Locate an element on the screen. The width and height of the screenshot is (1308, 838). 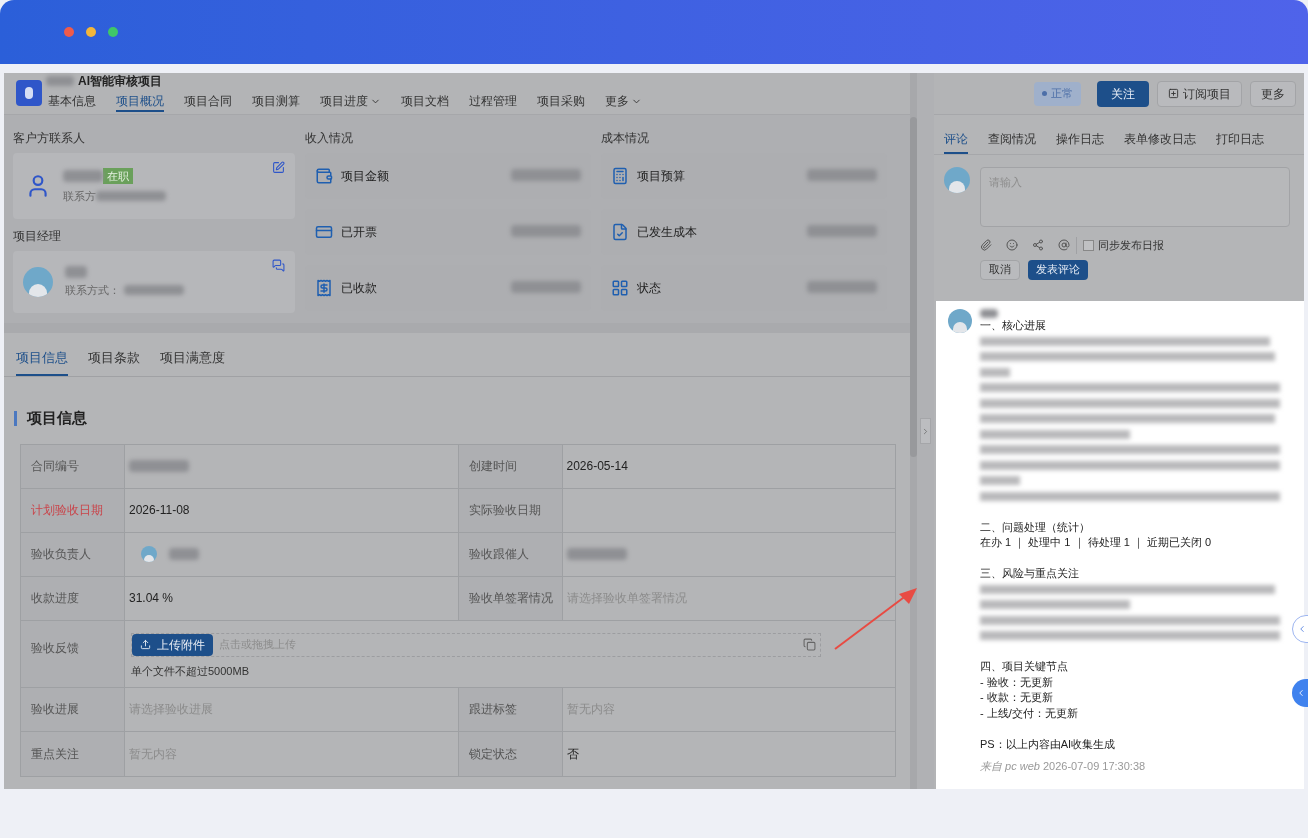
field-value: 2026-05-14 is located at coordinates (597, 466).